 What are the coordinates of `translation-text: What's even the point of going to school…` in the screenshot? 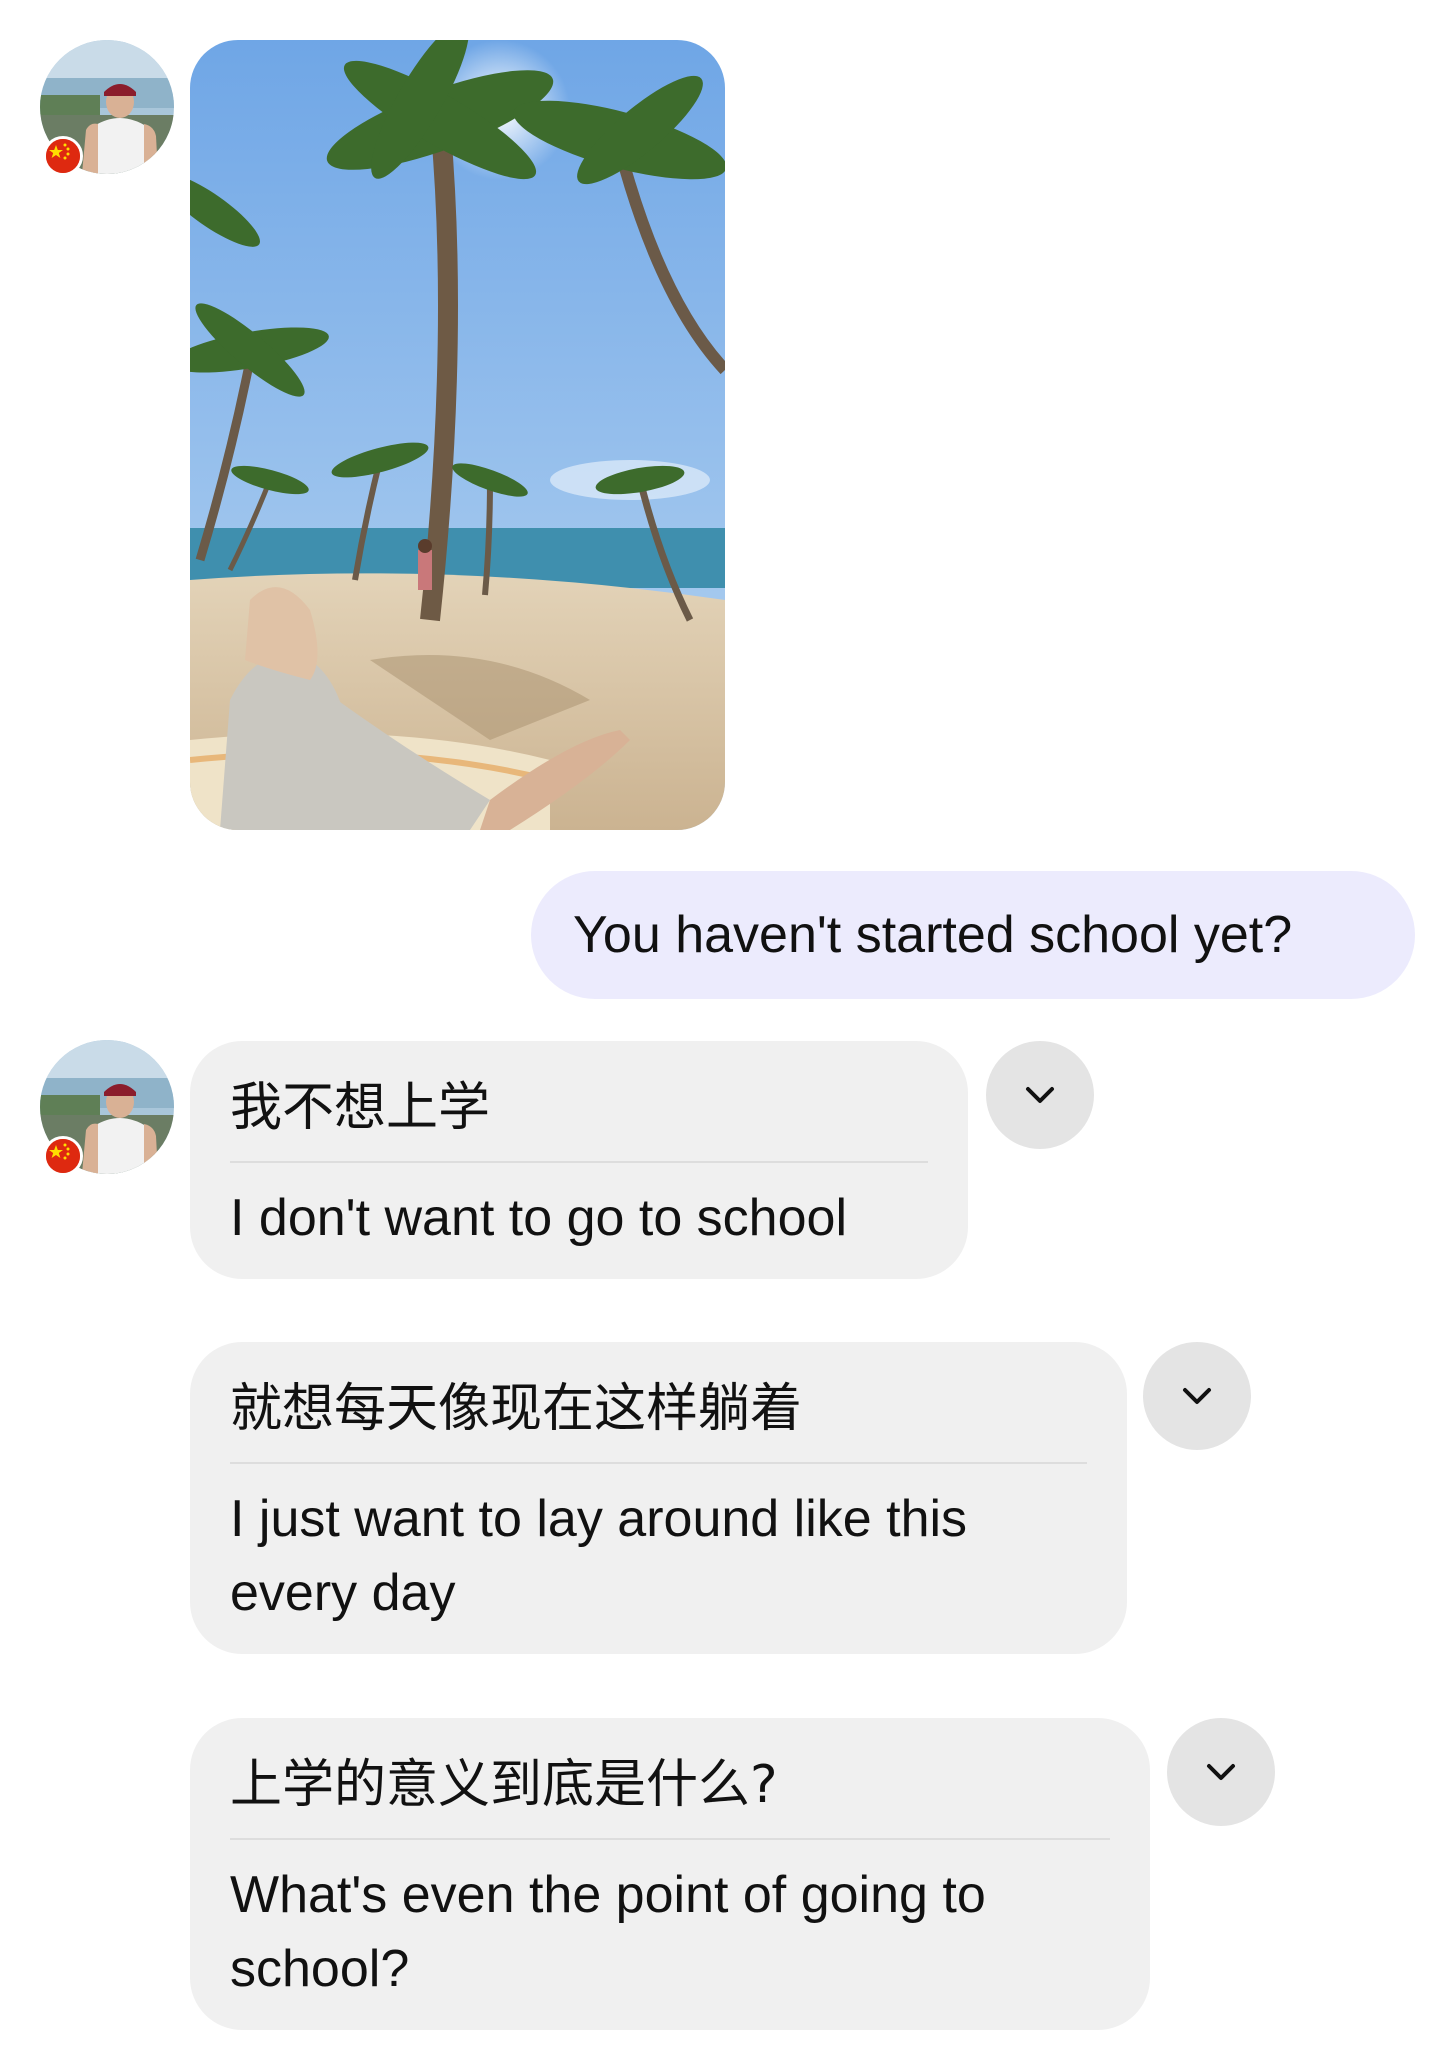 It's located at (608, 1932).